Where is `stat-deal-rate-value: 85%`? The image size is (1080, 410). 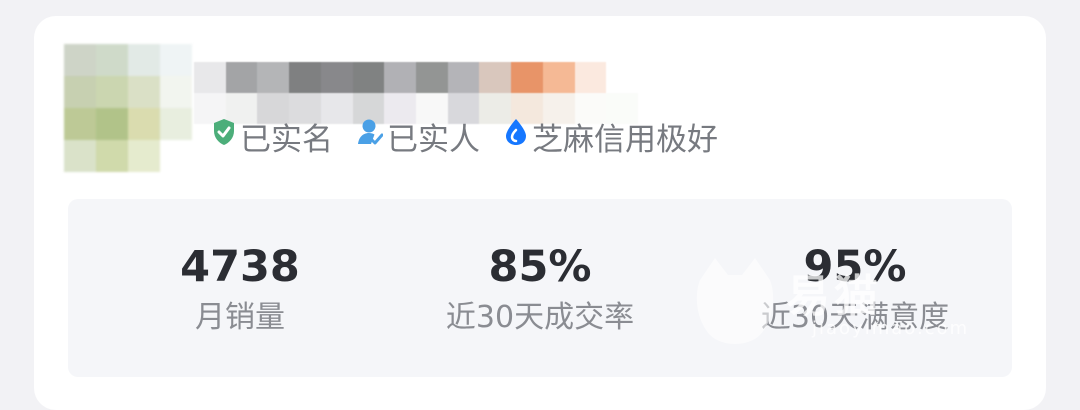
stat-deal-rate-value: 85% is located at coordinates (540, 267).